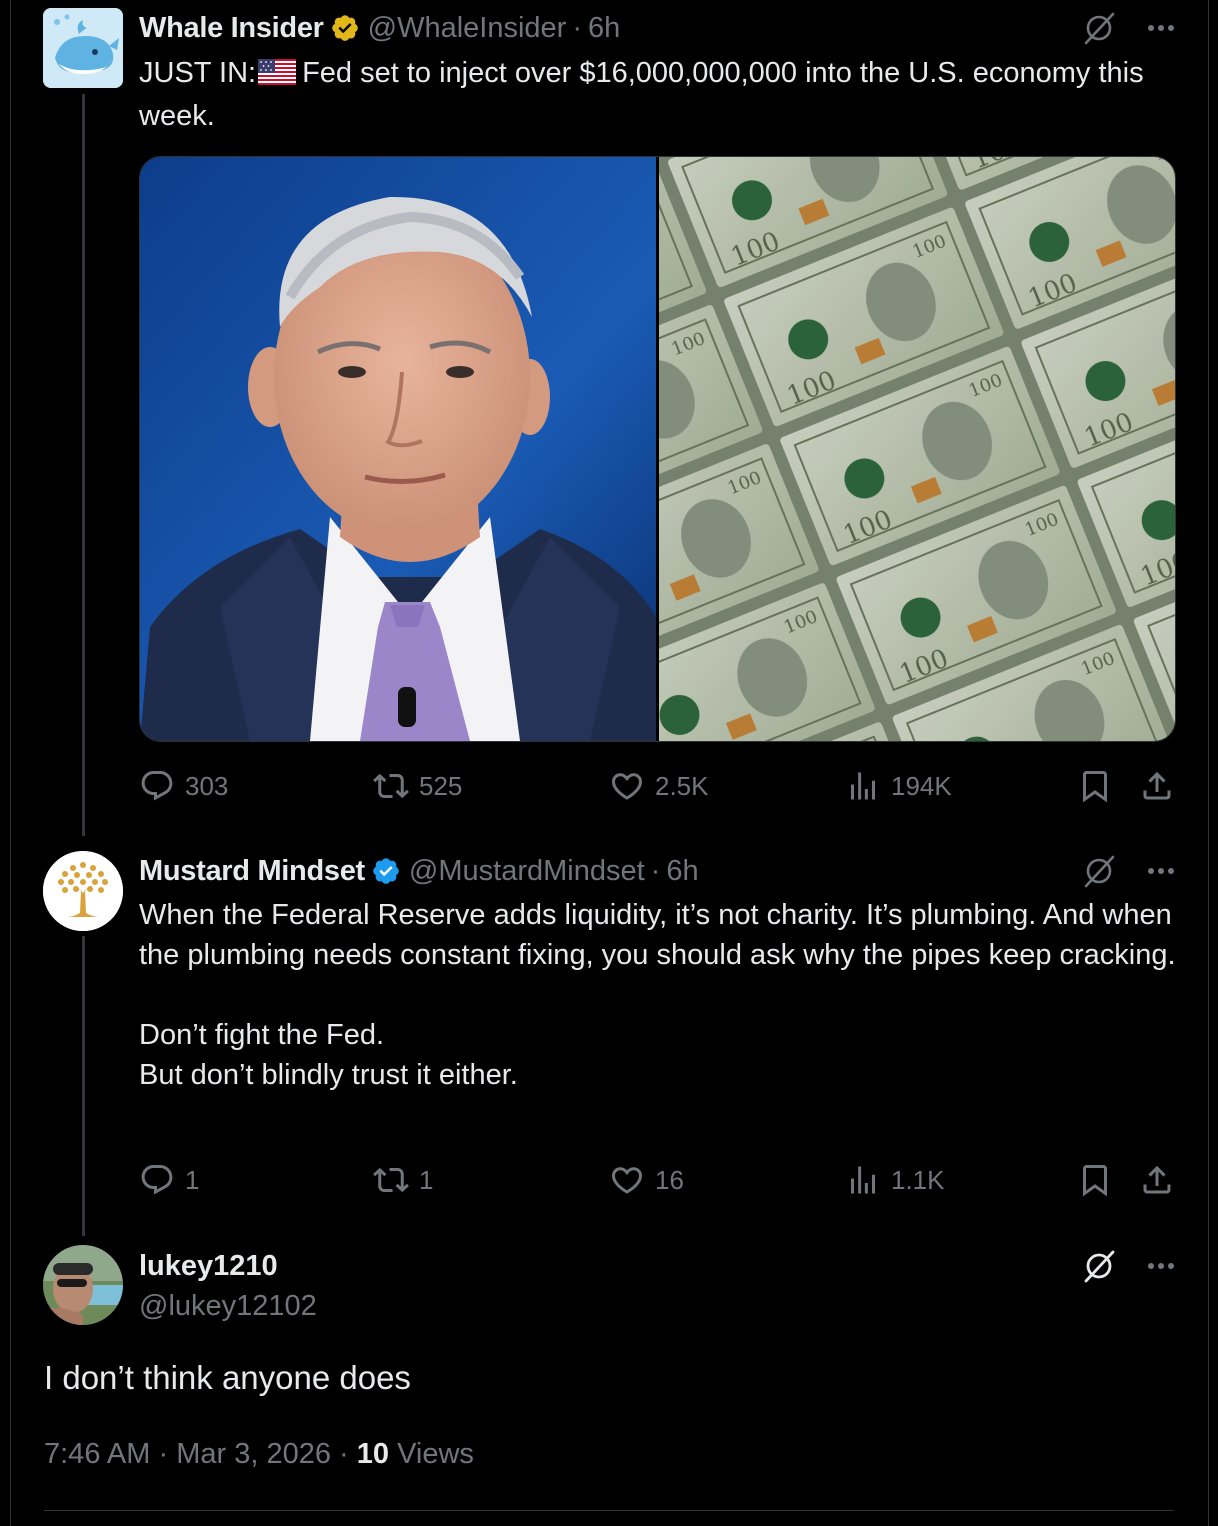 The image size is (1218, 1526). I want to click on main-reply-corner-actions, so click(1128, 1266).